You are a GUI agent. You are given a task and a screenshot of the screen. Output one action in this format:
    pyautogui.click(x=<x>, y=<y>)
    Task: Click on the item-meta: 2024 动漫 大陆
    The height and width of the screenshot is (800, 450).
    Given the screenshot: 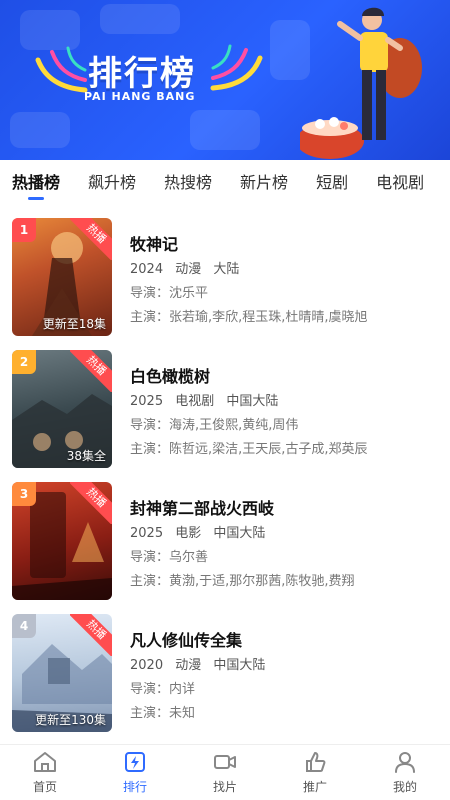 What is the action you would take?
    pyautogui.click(x=285, y=270)
    